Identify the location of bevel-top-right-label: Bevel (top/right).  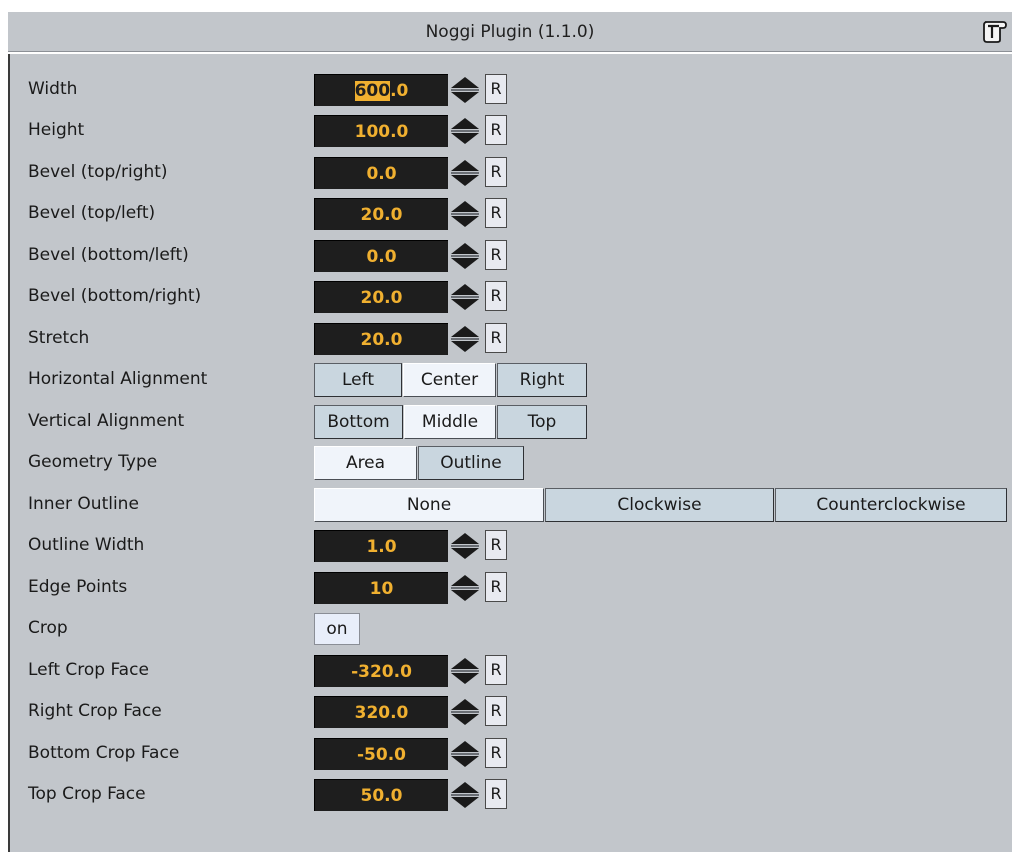
(98, 172).